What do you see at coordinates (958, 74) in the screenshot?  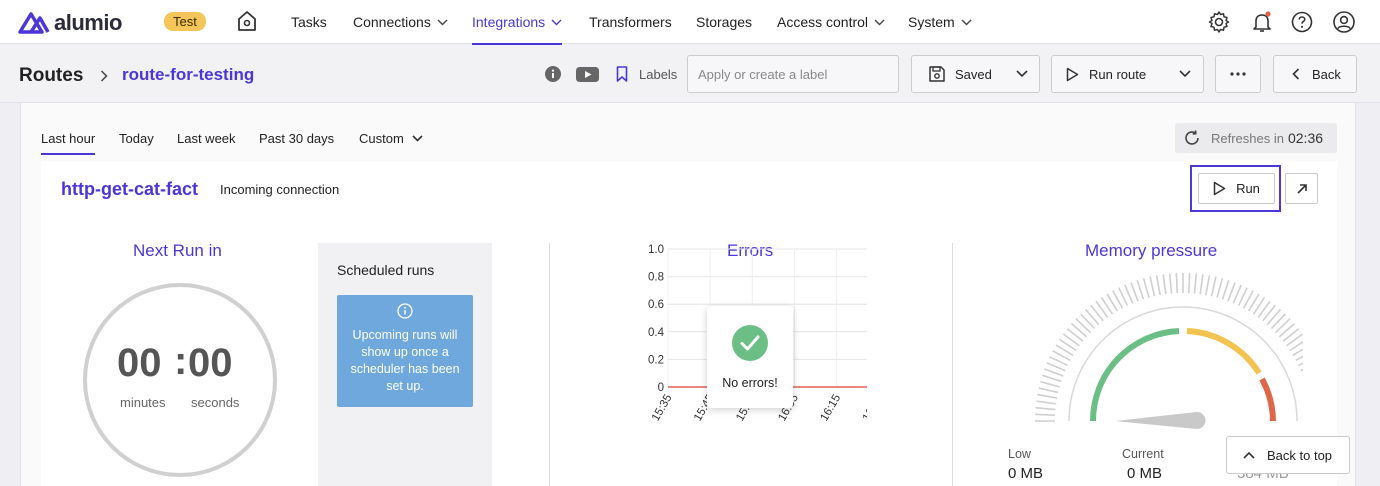 I see `saved-button: Saved` at bounding box center [958, 74].